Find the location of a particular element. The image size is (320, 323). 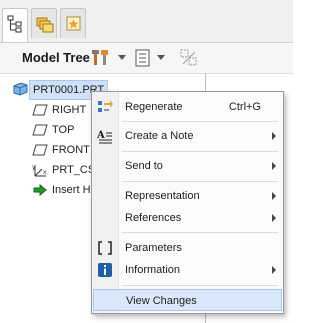

menu-item-label: Parameters is located at coordinates (153, 248).